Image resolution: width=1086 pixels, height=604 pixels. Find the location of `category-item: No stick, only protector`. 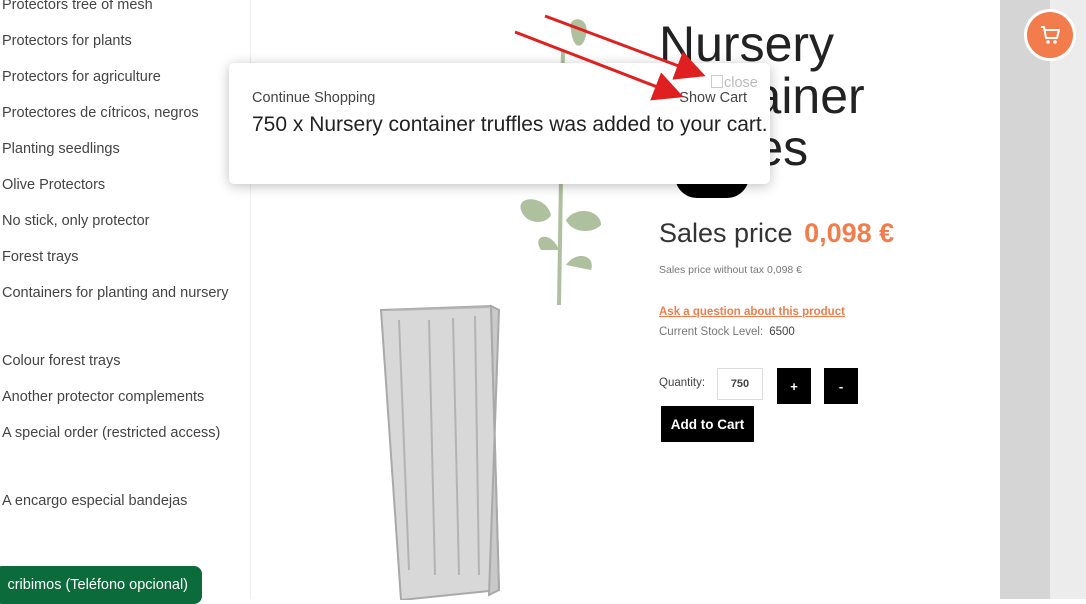

category-item: No stick, only protector is located at coordinates (122, 223).